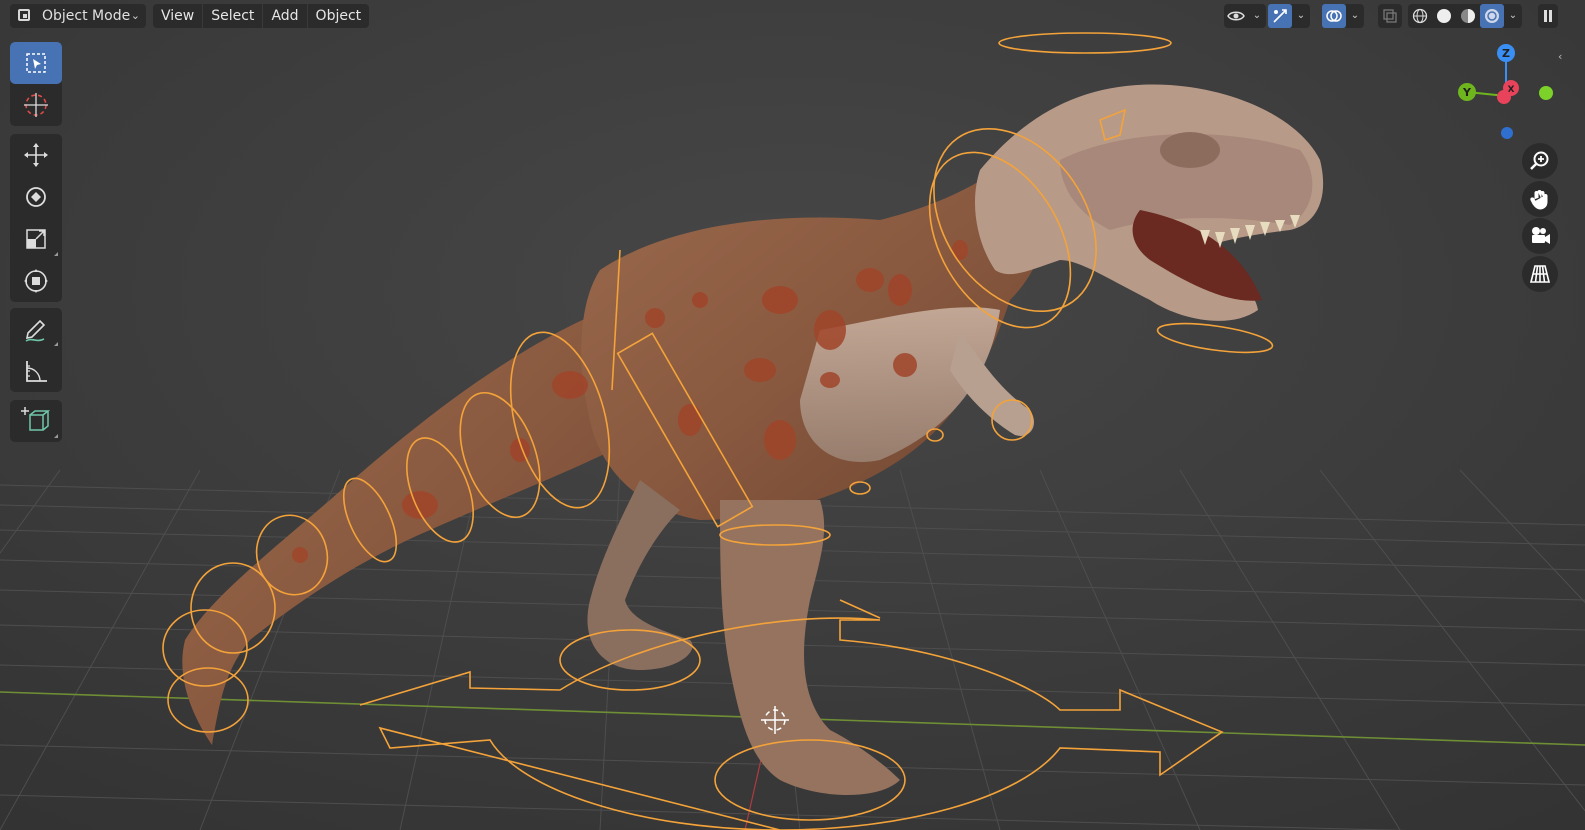 The width and height of the screenshot is (1585, 830). I want to click on solid-shading-icon, so click(1444, 16).